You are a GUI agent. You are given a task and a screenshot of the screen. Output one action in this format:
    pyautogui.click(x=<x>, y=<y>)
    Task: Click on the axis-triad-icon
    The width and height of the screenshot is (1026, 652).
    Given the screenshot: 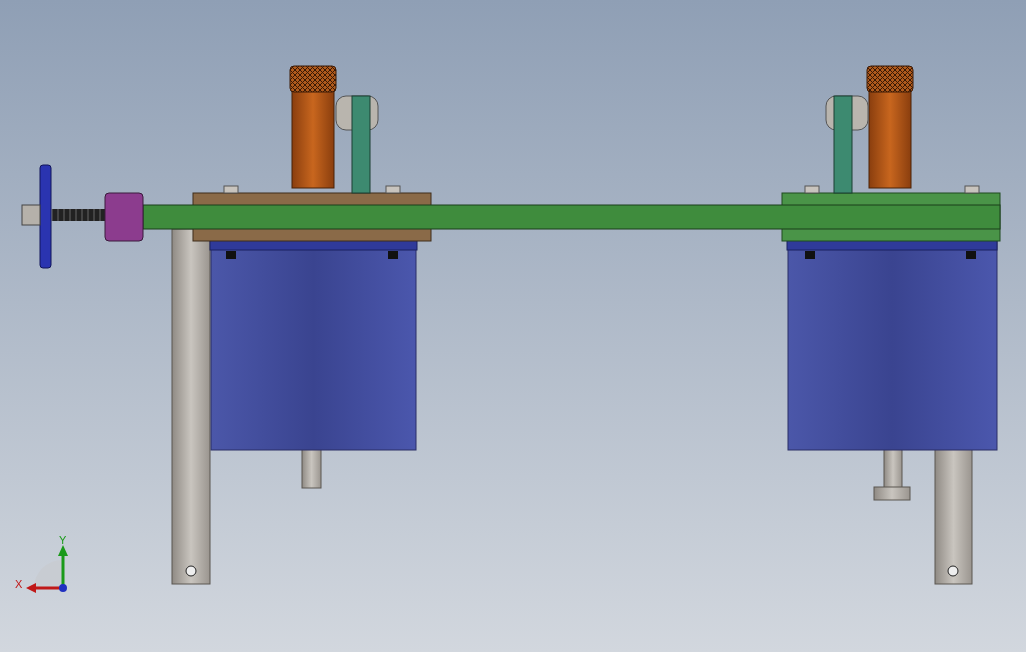 What is the action you would take?
    pyautogui.click(x=47, y=569)
    